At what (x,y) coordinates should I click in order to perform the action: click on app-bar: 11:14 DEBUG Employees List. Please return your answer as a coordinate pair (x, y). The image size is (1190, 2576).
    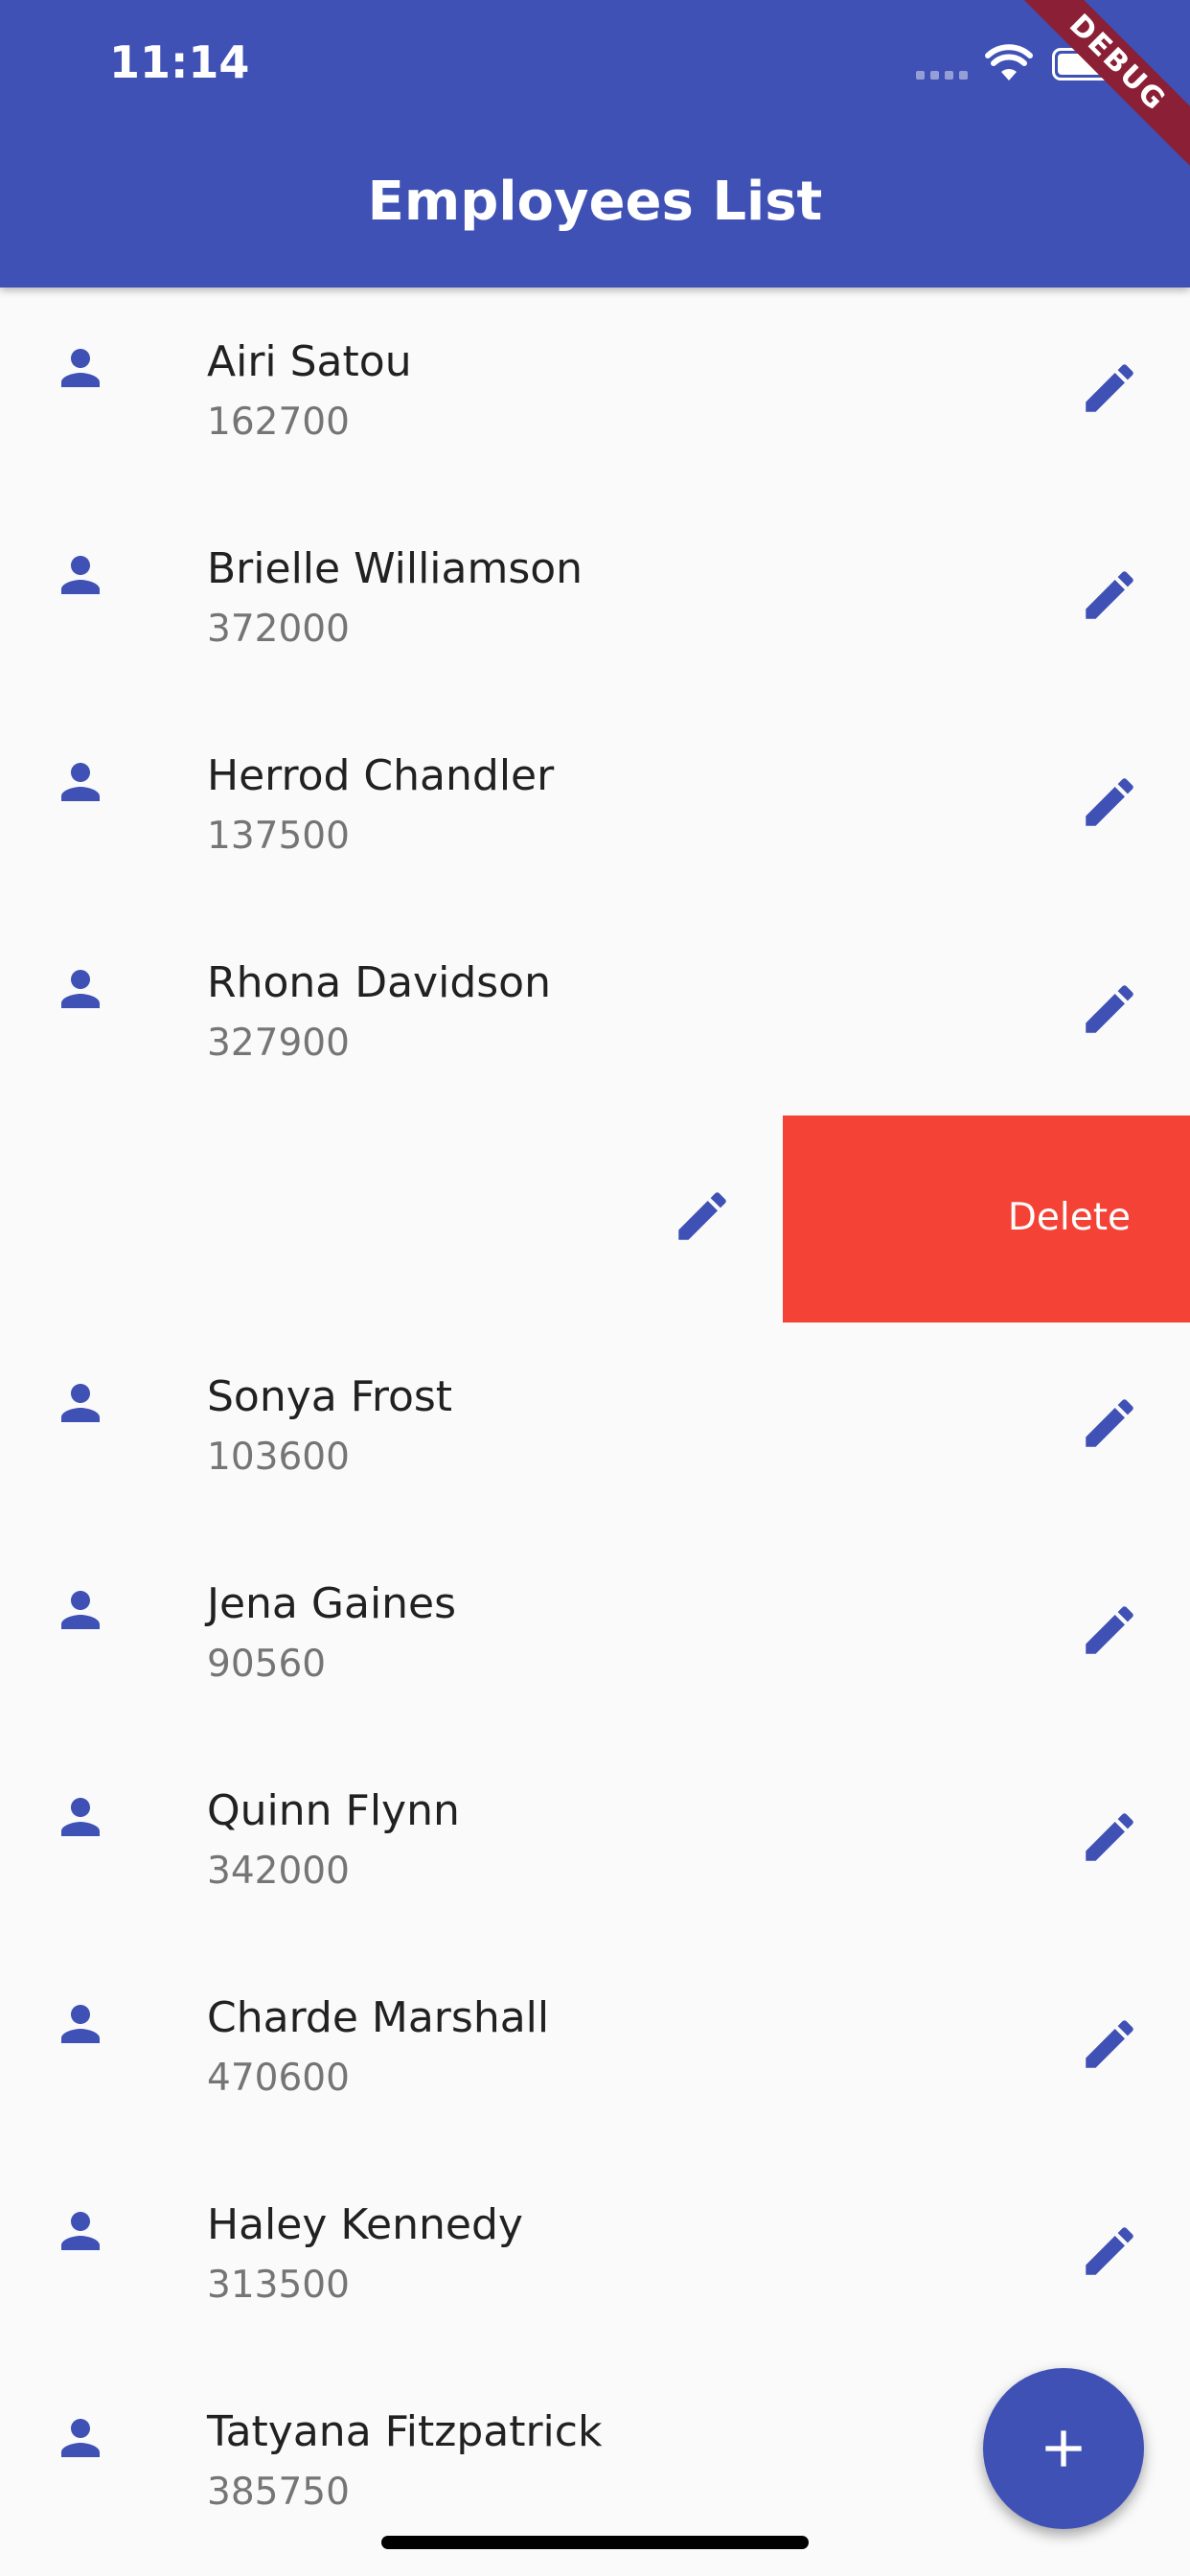
    Looking at the image, I should click on (595, 144).